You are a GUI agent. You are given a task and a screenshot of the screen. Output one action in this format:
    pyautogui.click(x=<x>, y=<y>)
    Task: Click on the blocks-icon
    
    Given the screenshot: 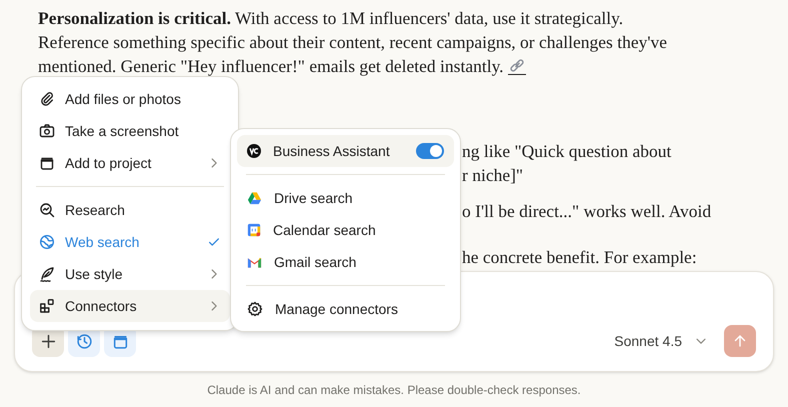 What is the action you would take?
    pyautogui.click(x=47, y=306)
    